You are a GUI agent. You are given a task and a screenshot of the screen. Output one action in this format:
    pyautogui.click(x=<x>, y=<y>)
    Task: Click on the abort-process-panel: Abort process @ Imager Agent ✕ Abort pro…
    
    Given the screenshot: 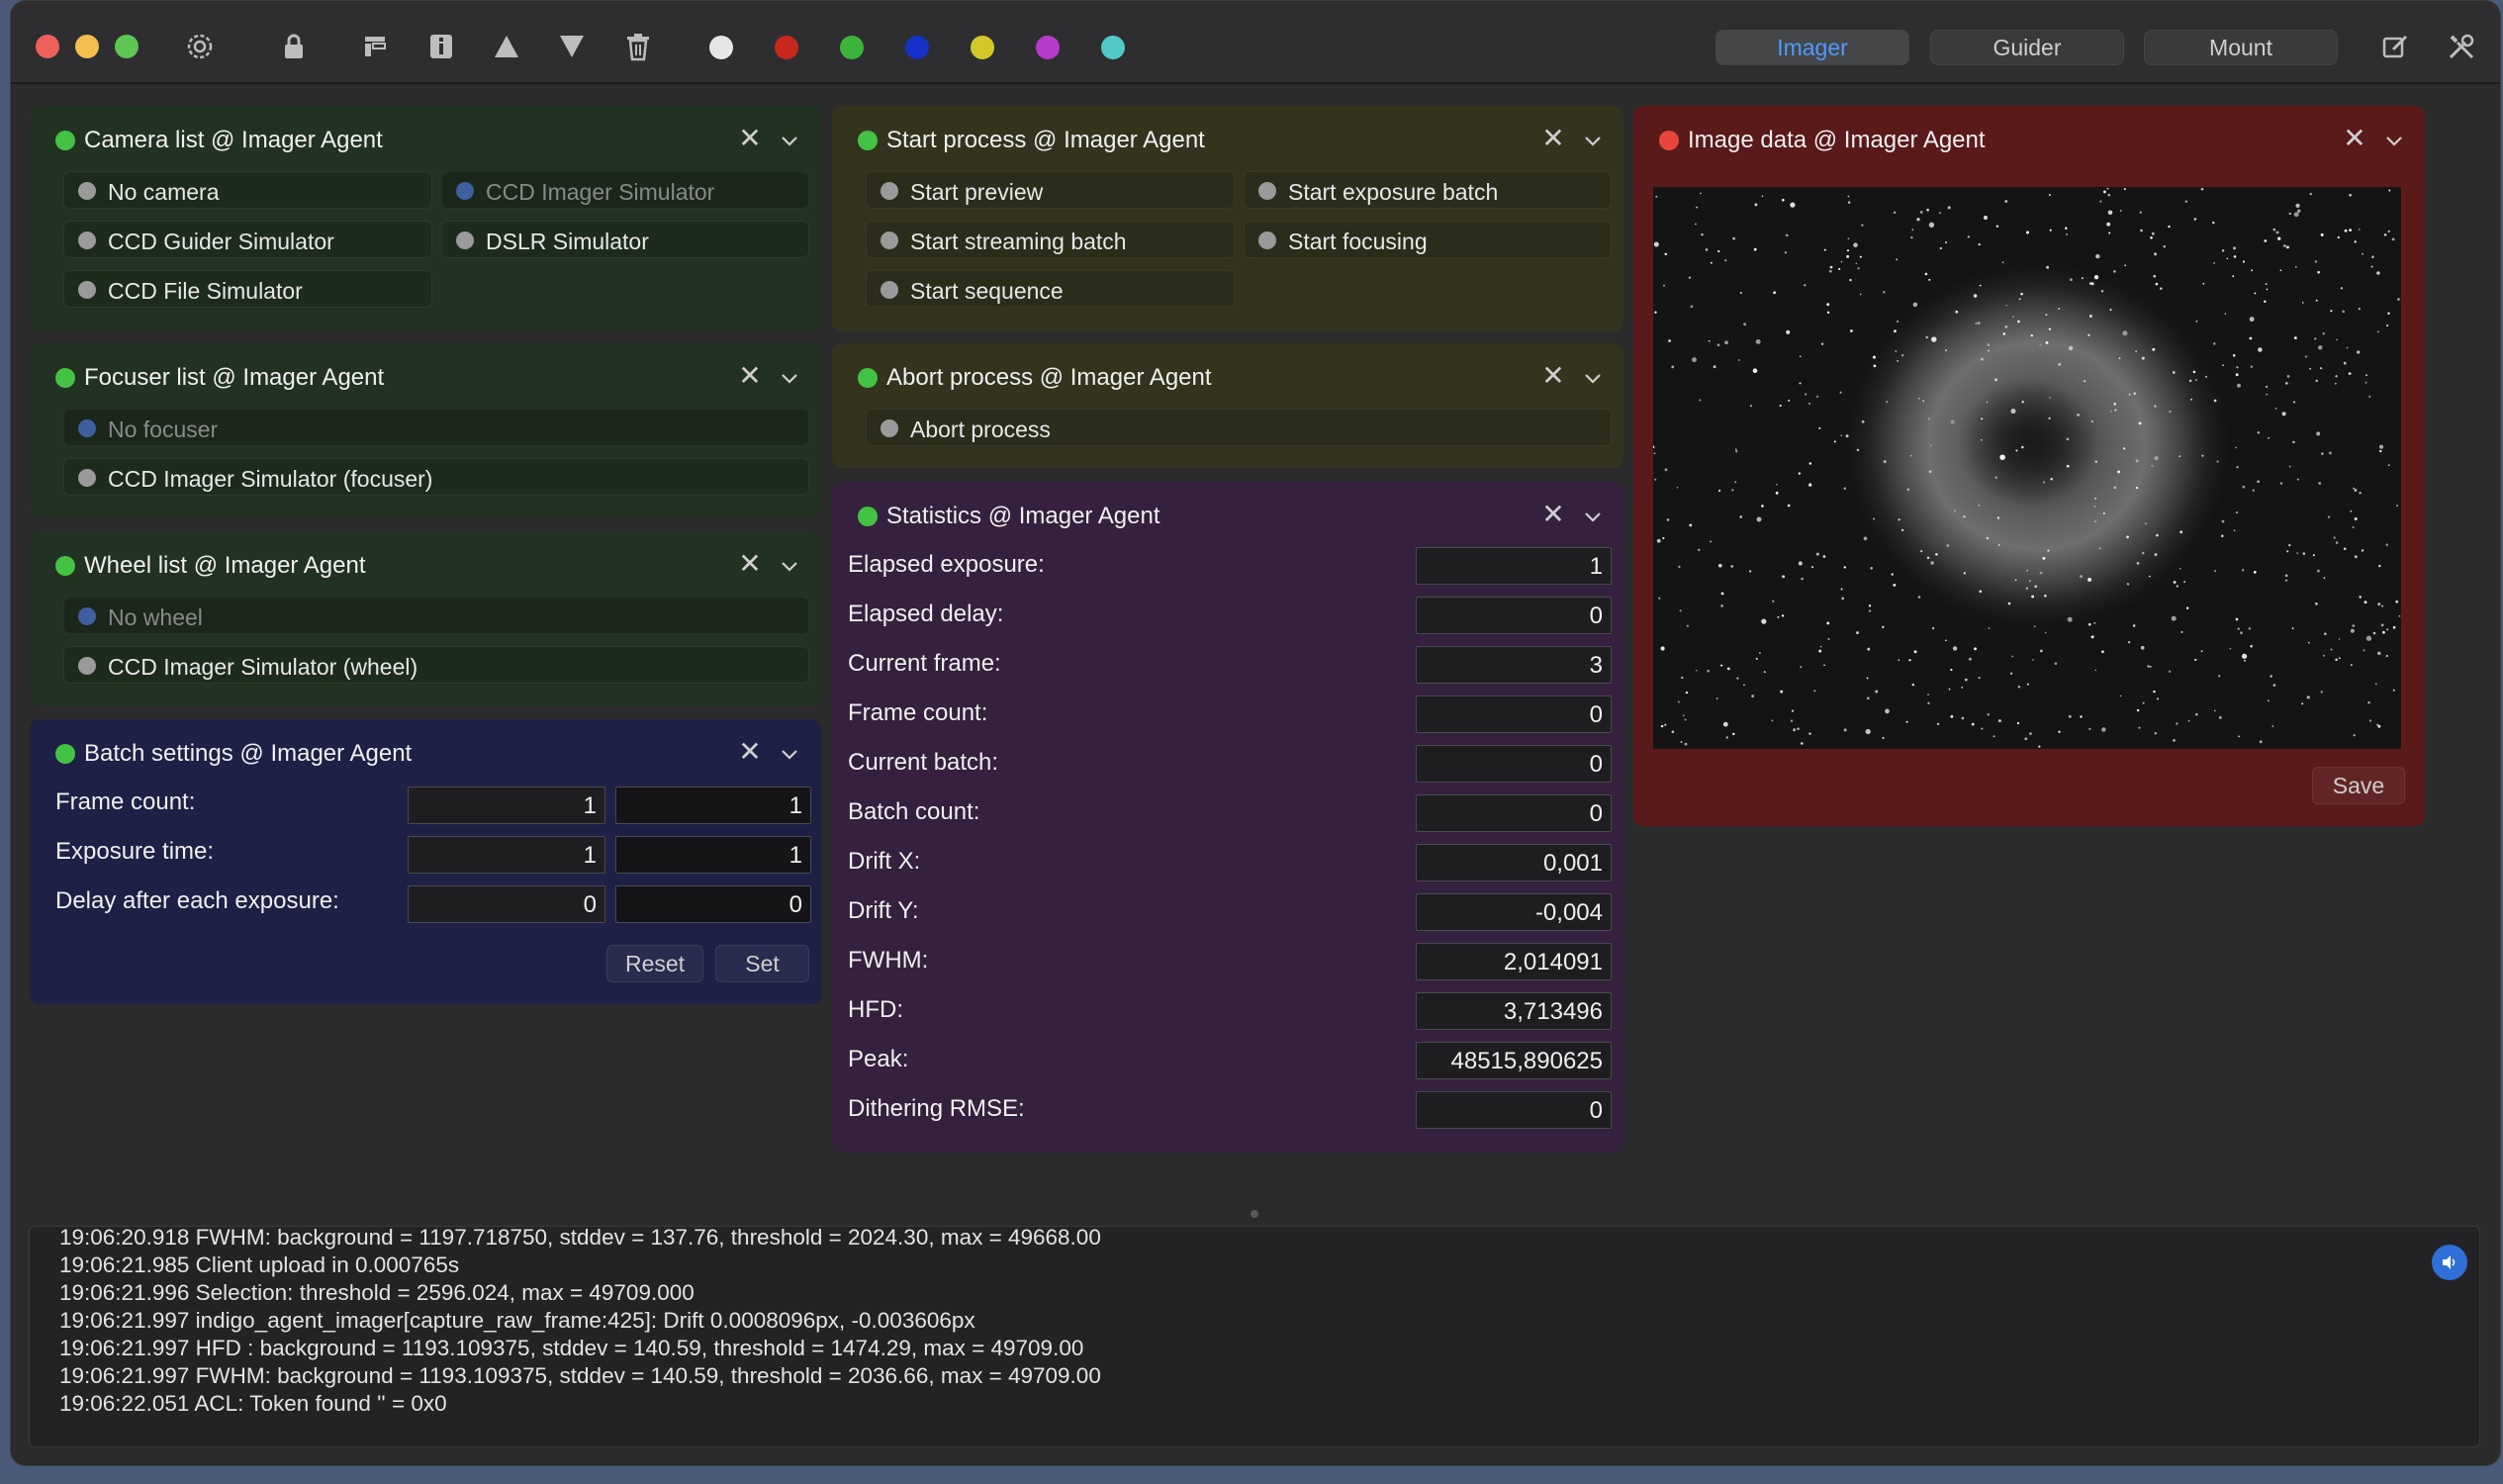 What is the action you would take?
    pyautogui.click(x=1227, y=405)
    